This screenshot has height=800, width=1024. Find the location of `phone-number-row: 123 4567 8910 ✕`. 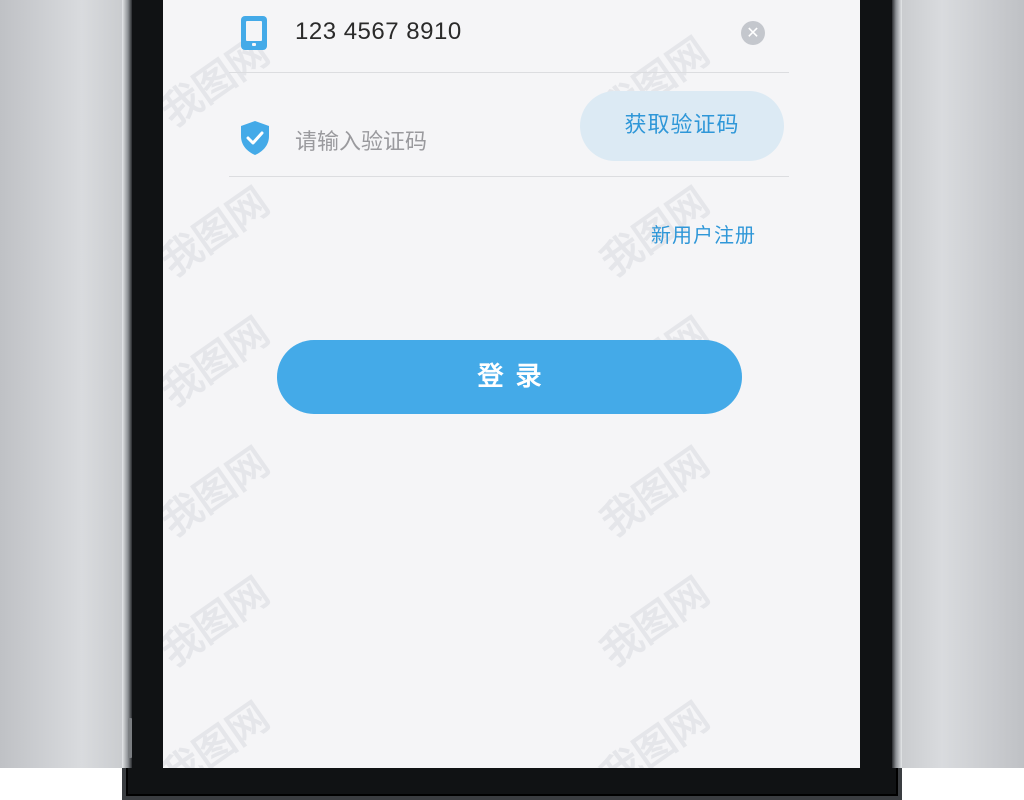

phone-number-row: 123 4567 8910 ✕ is located at coordinates (509, 36).